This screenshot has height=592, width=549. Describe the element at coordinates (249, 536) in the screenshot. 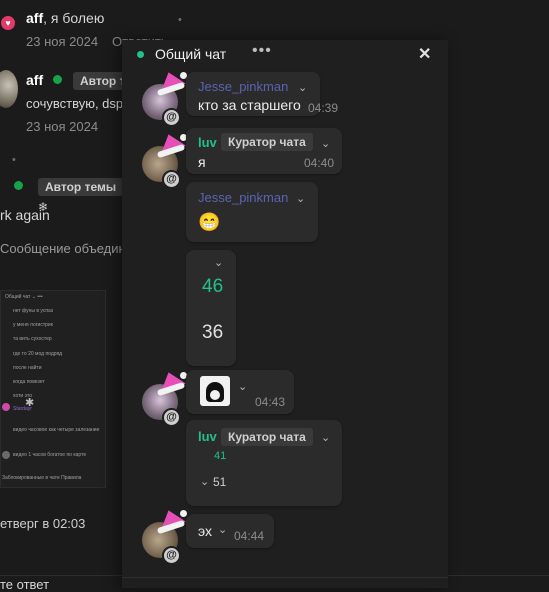

I see `message-time: 04:44` at that location.